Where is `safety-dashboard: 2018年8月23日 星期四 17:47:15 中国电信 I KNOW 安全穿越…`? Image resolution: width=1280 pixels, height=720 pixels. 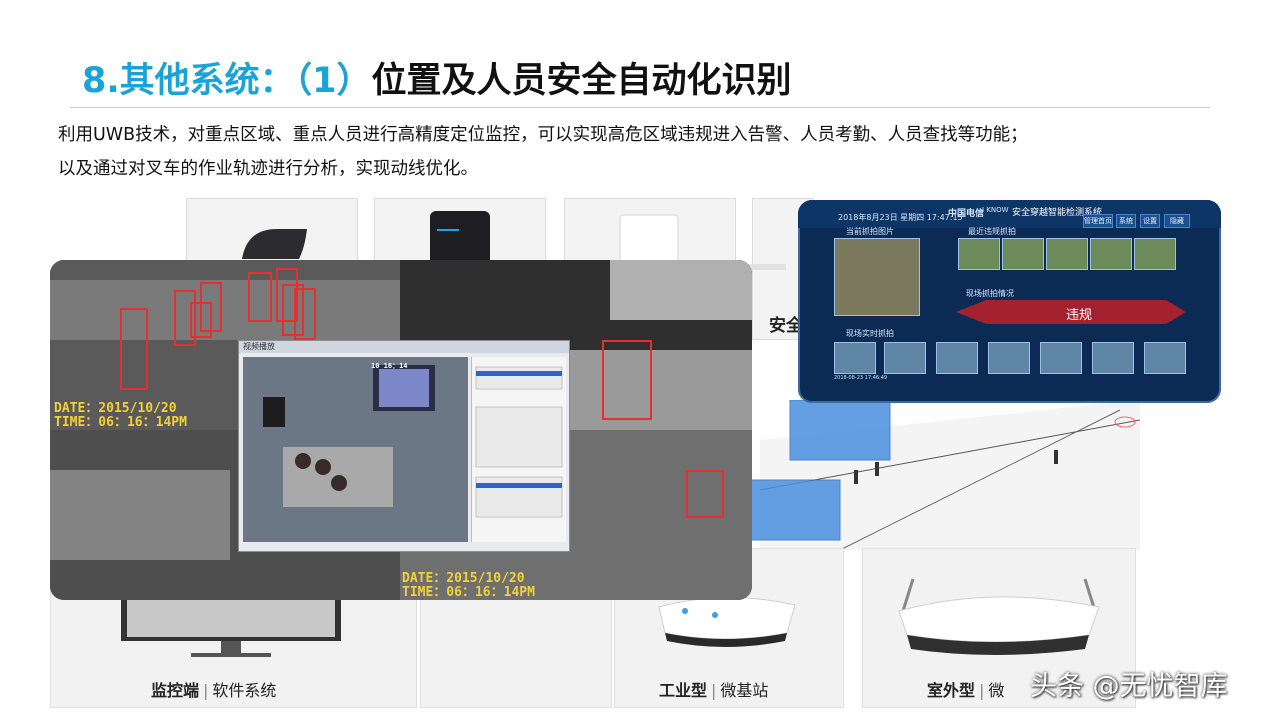 safety-dashboard: 2018年8月23日 星期四 17:47:15 中国电信 I KNOW 安全穿越… is located at coordinates (1009, 301).